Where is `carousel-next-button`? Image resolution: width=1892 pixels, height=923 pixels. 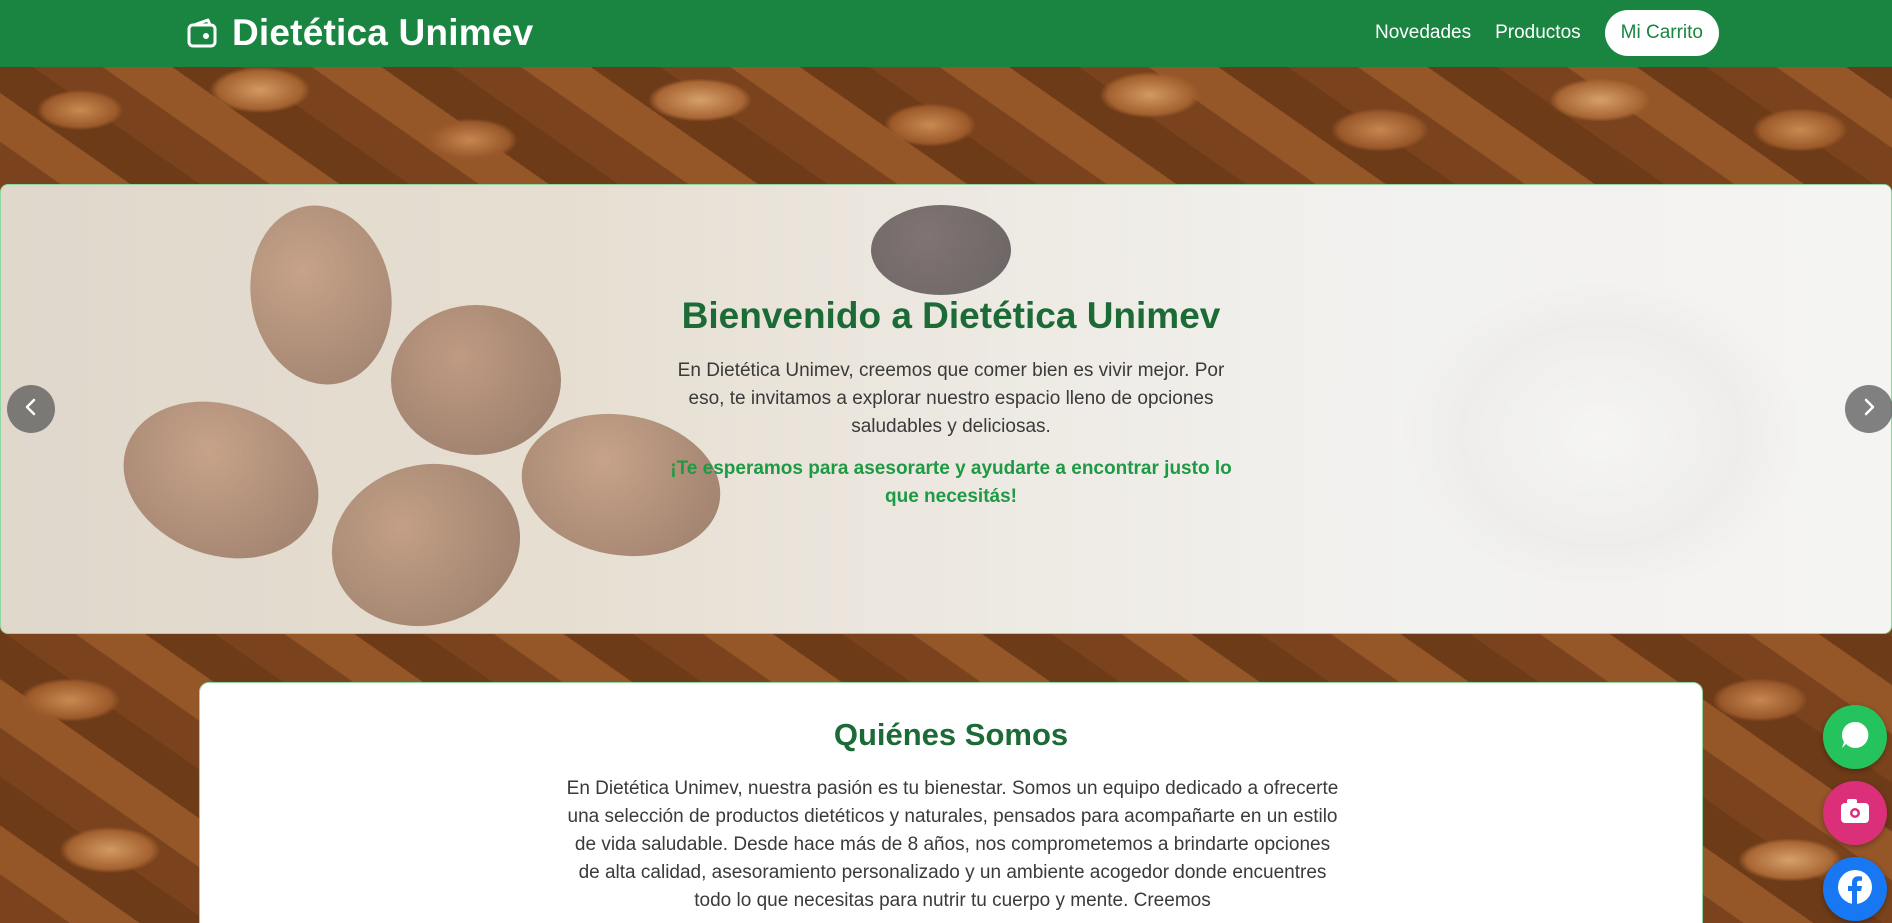 carousel-next-button is located at coordinates (1868, 409).